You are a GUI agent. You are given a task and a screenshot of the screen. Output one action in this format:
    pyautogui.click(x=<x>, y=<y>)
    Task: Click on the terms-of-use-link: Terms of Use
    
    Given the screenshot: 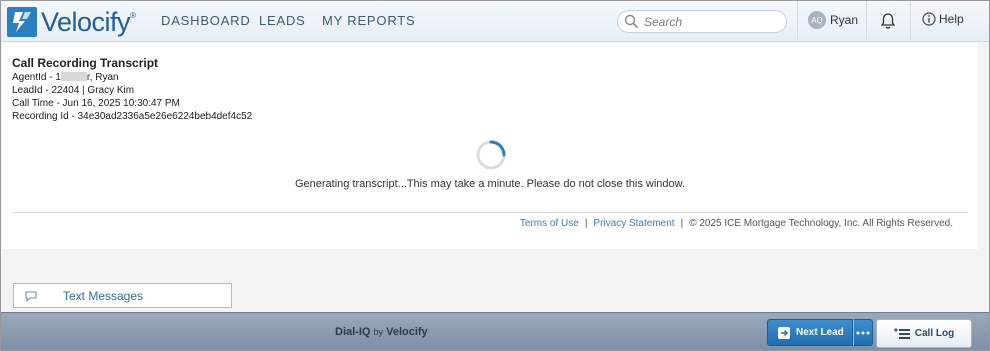 What is the action you would take?
    pyautogui.click(x=549, y=223)
    